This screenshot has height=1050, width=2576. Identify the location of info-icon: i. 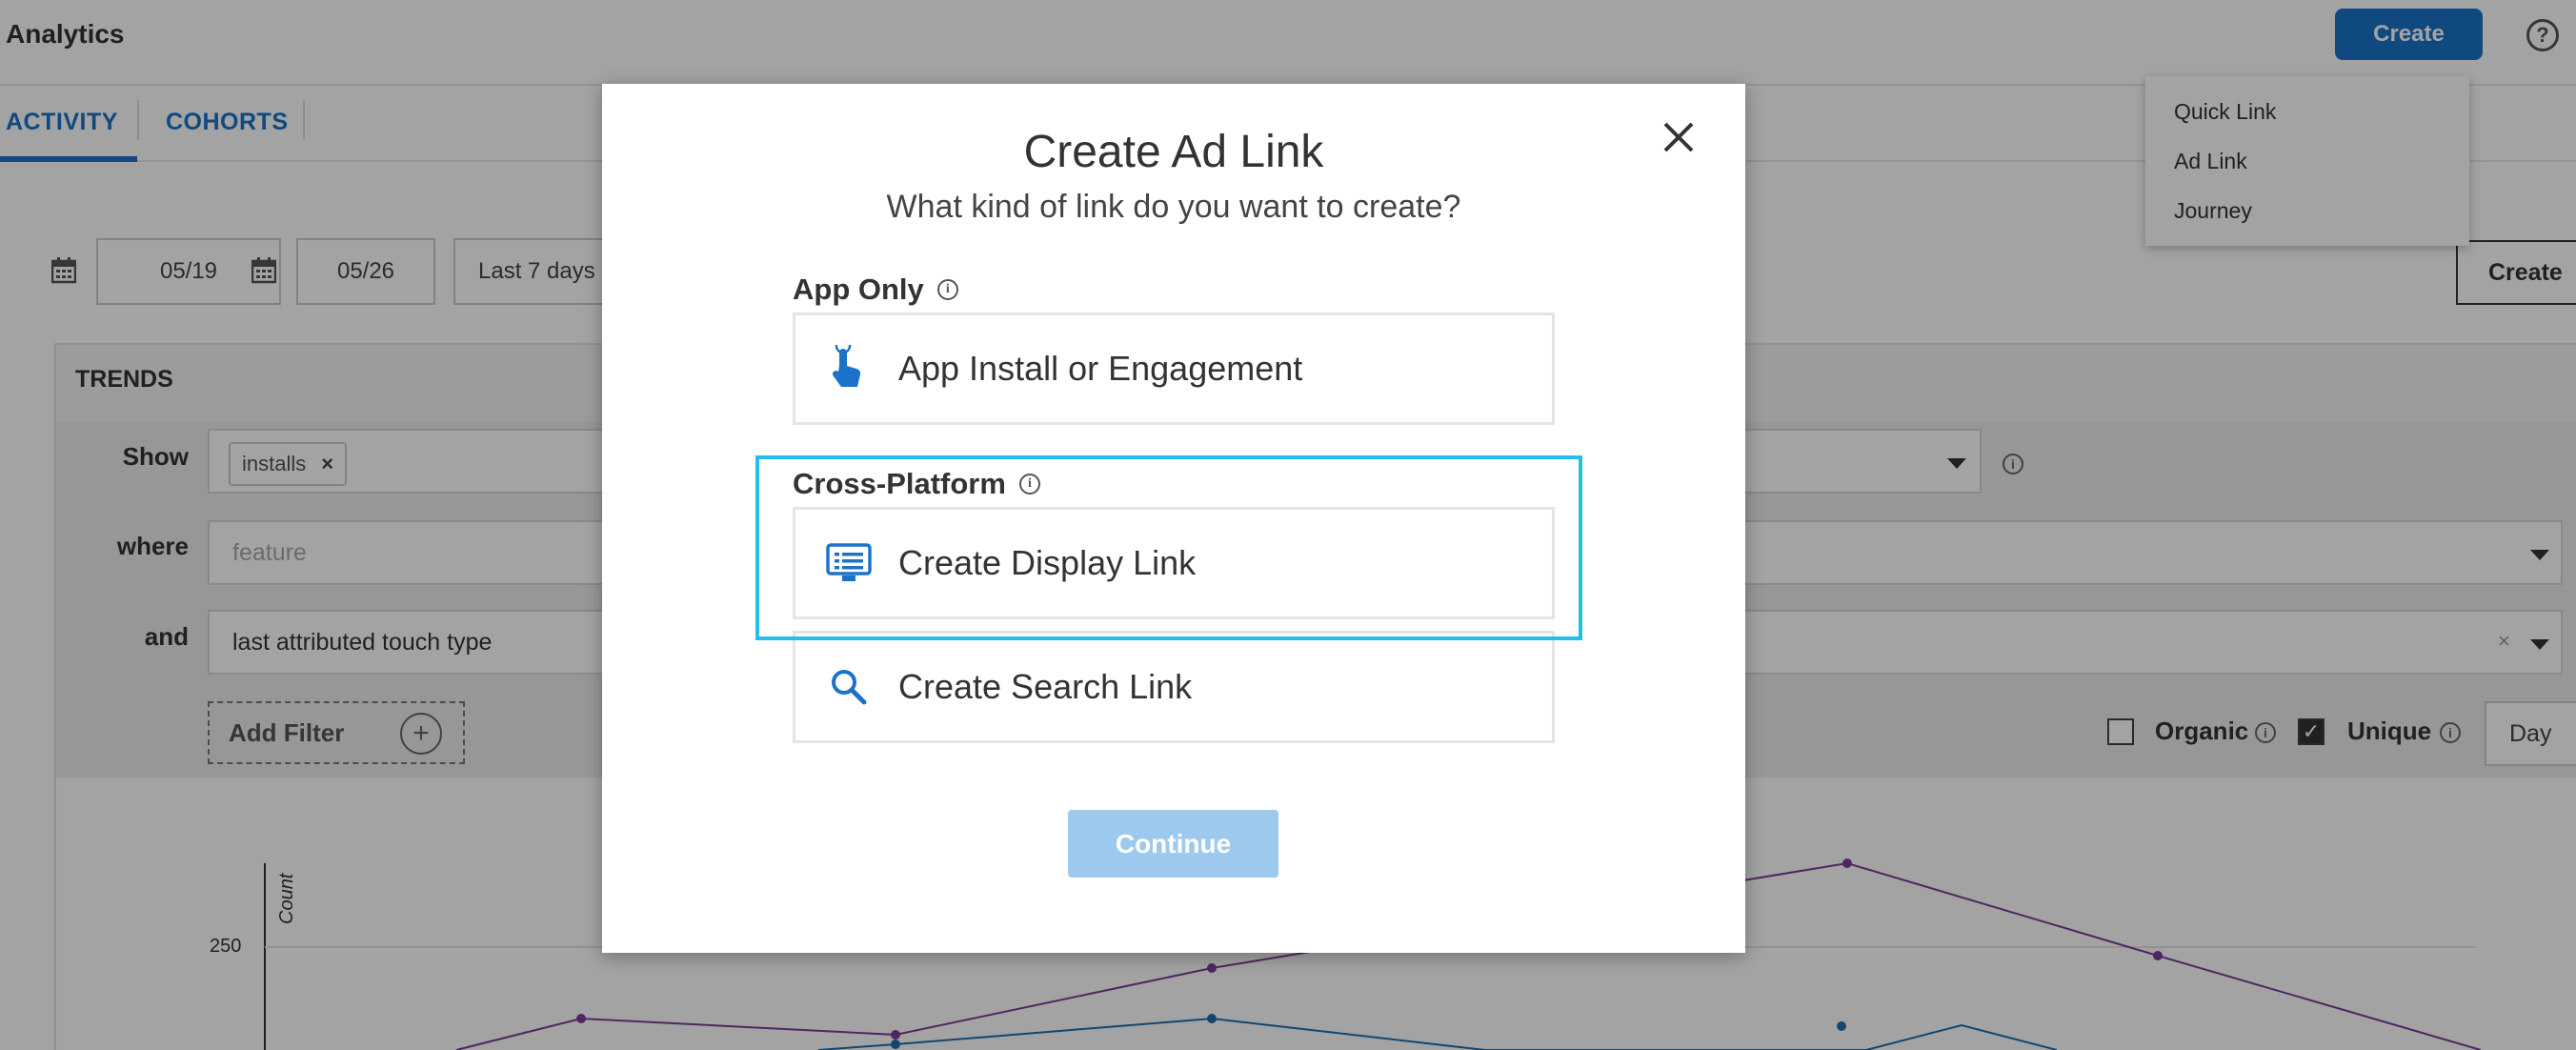
(947, 289).